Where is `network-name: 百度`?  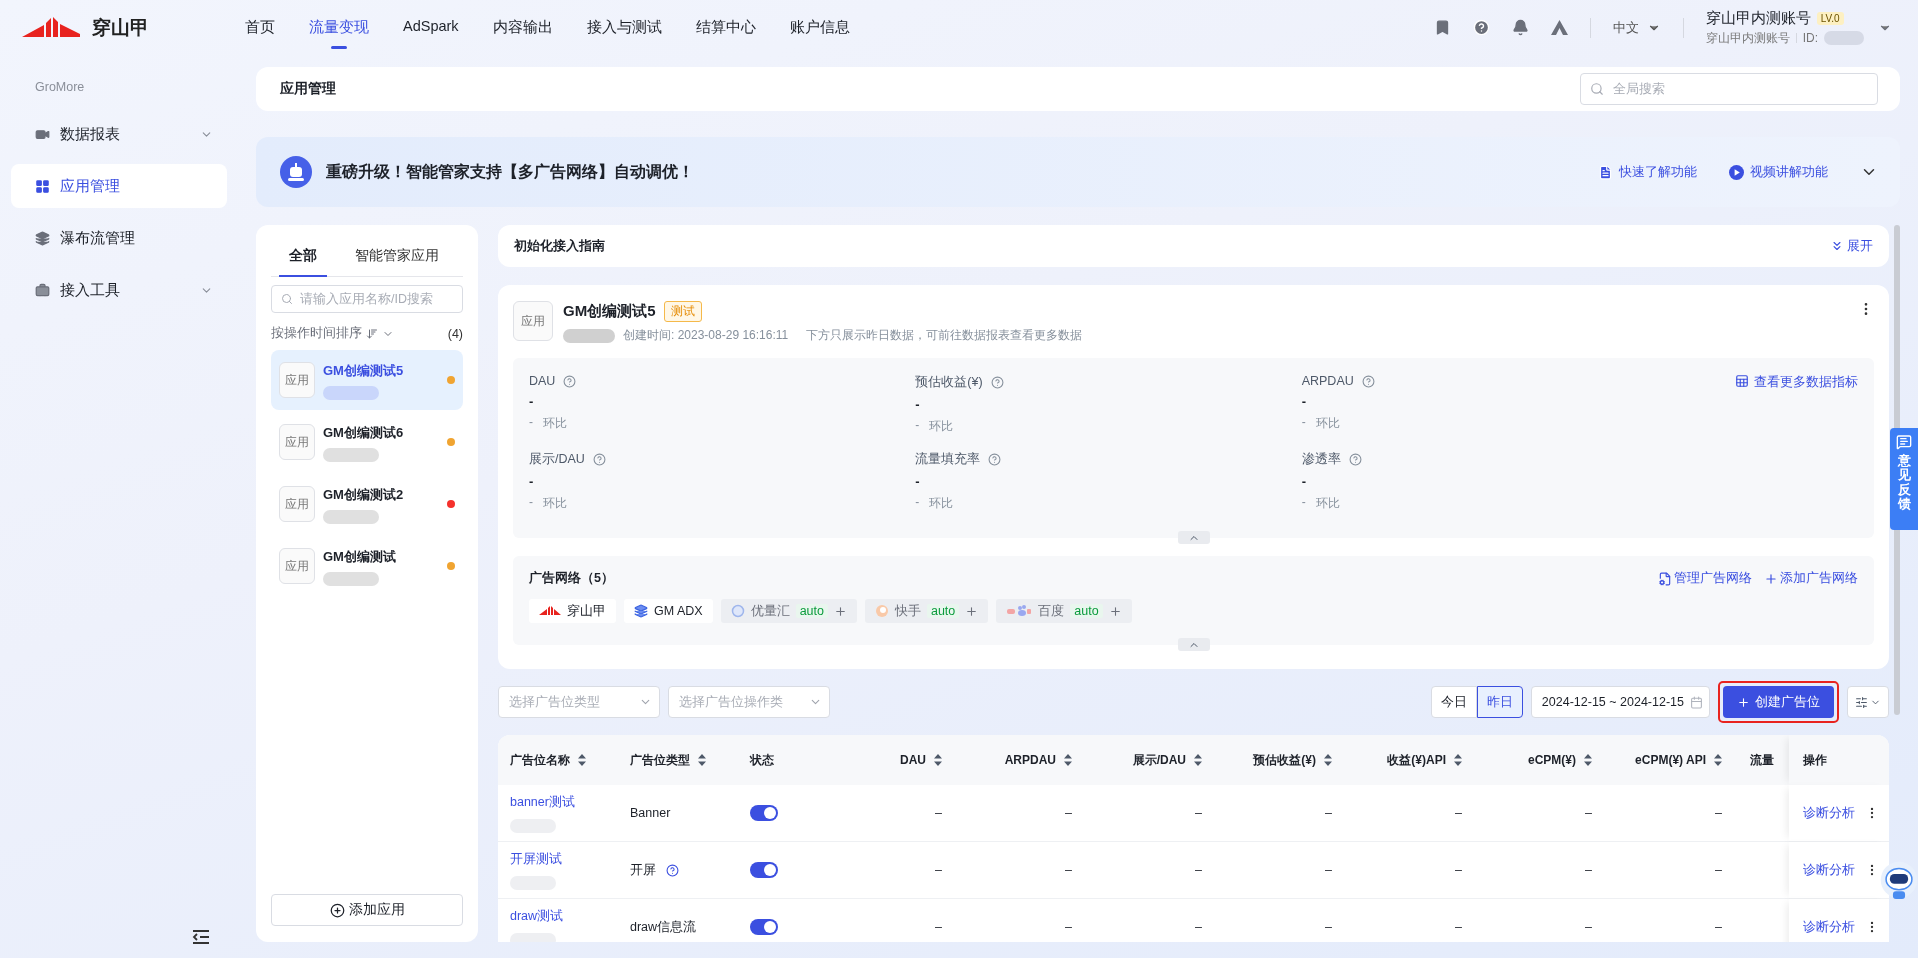
network-name: 百度 is located at coordinates (1051, 611).